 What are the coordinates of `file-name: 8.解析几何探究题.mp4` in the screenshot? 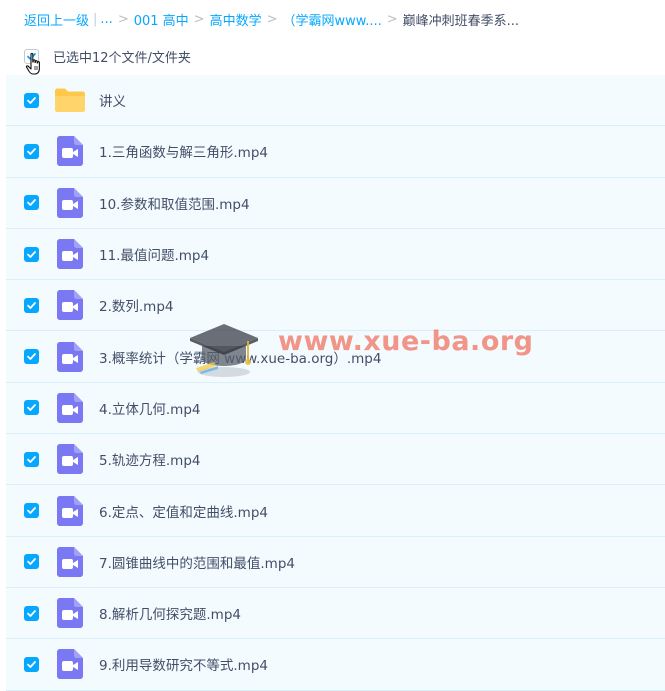 It's located at (170, 613).